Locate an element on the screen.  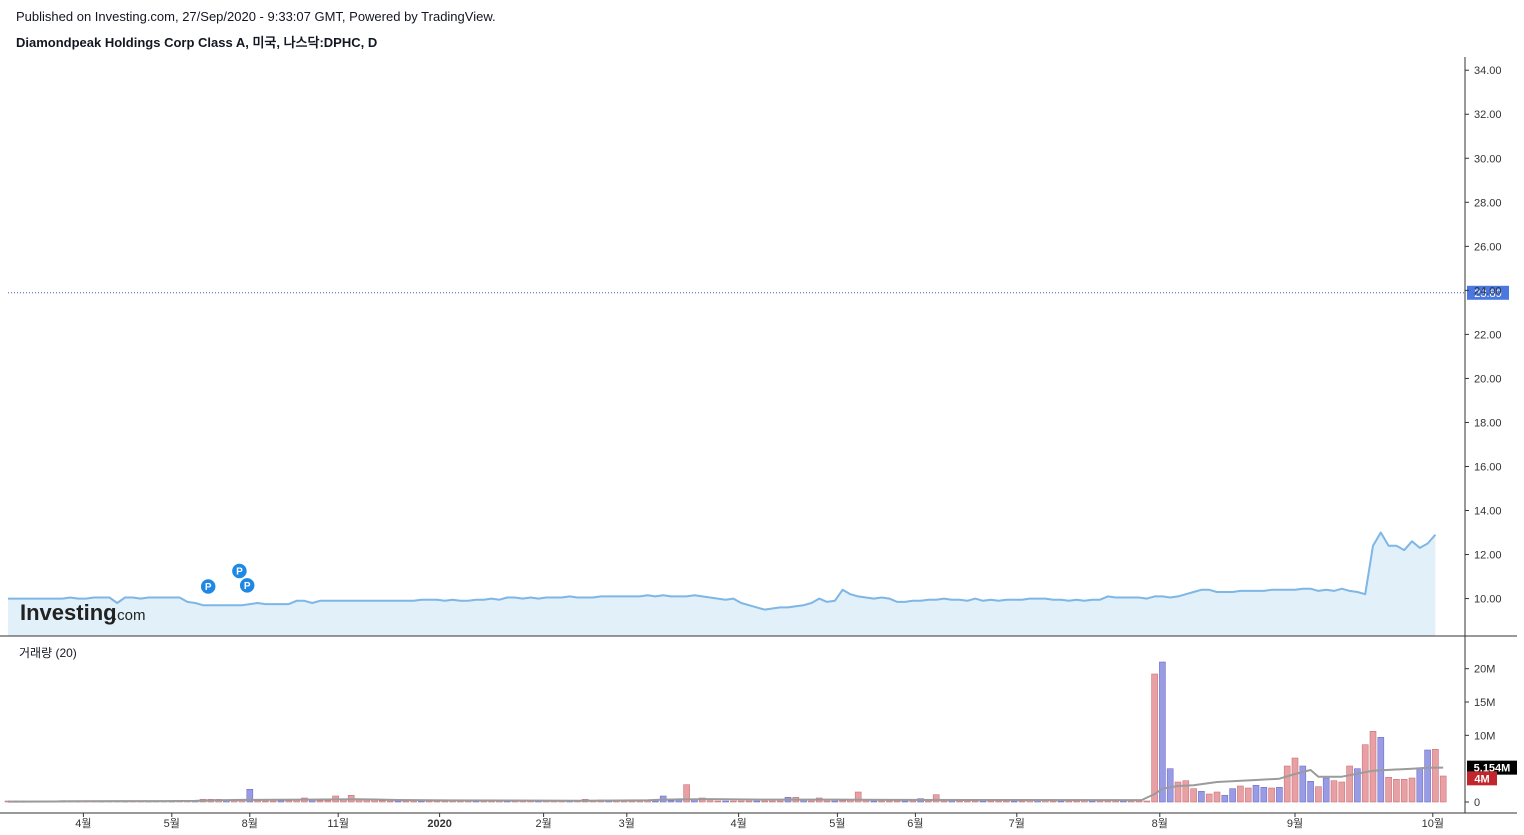
price-ytick-label: 20.00 is located at coordinates (1488, 379).